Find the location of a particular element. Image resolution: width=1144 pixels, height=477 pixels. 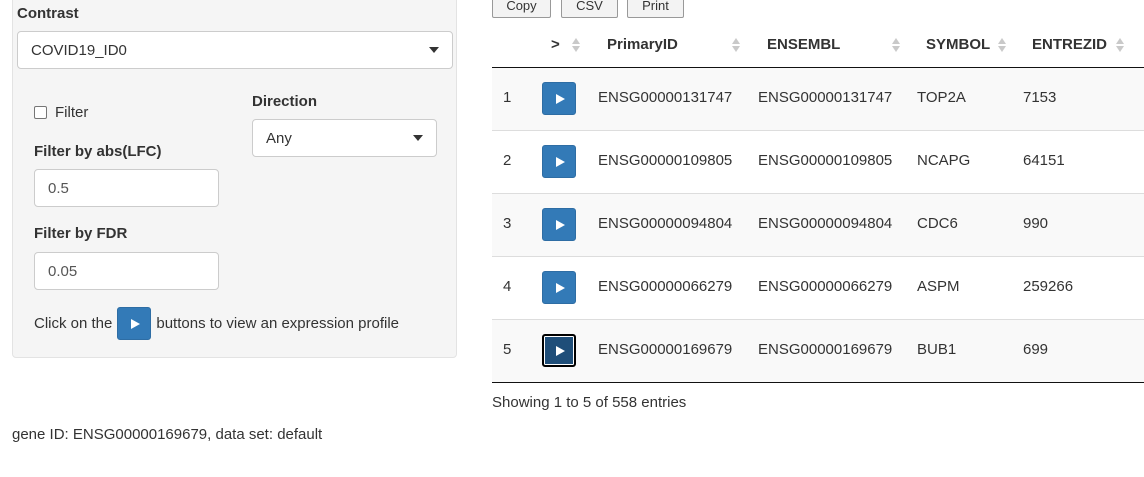

fdr-filter-input: 0.05 is located at coordinates (126, 271).